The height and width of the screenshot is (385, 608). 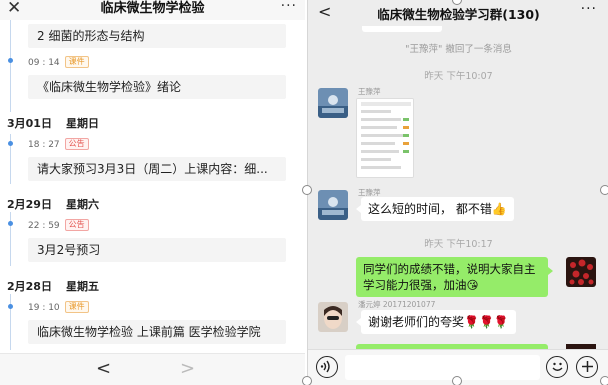 I want to click on voice-glyph, so click(x=325, y=366).